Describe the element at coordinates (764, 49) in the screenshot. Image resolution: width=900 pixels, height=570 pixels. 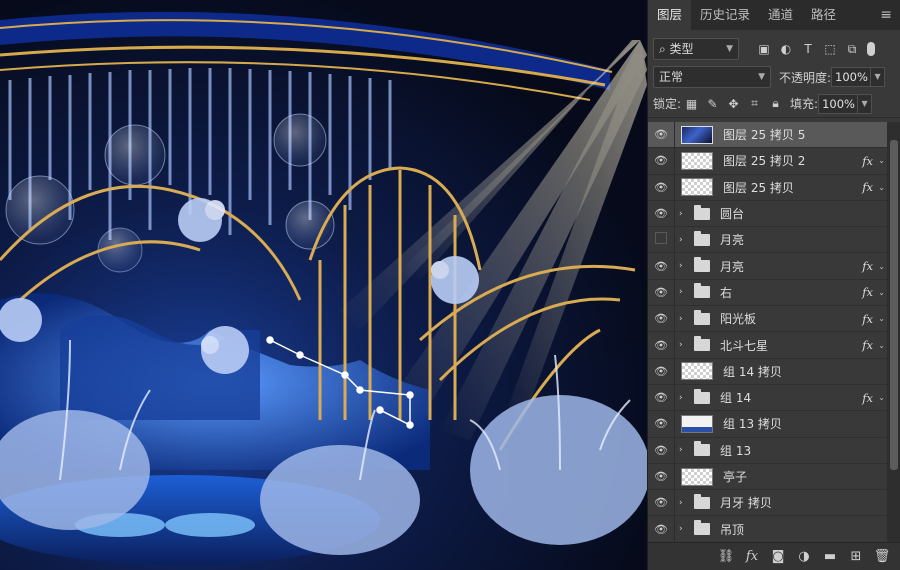
I see `image-filter-icon: ▣` at that location.